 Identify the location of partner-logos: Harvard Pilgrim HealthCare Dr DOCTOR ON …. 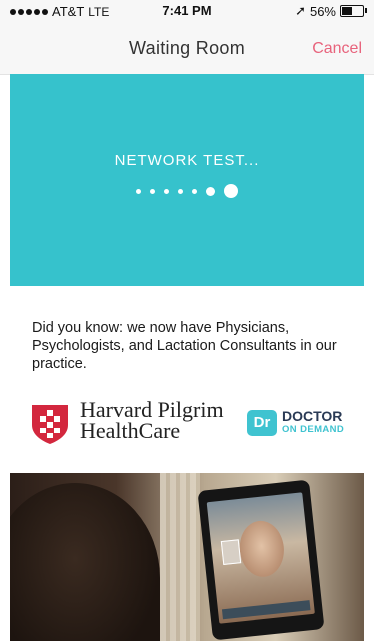
(187, 423).